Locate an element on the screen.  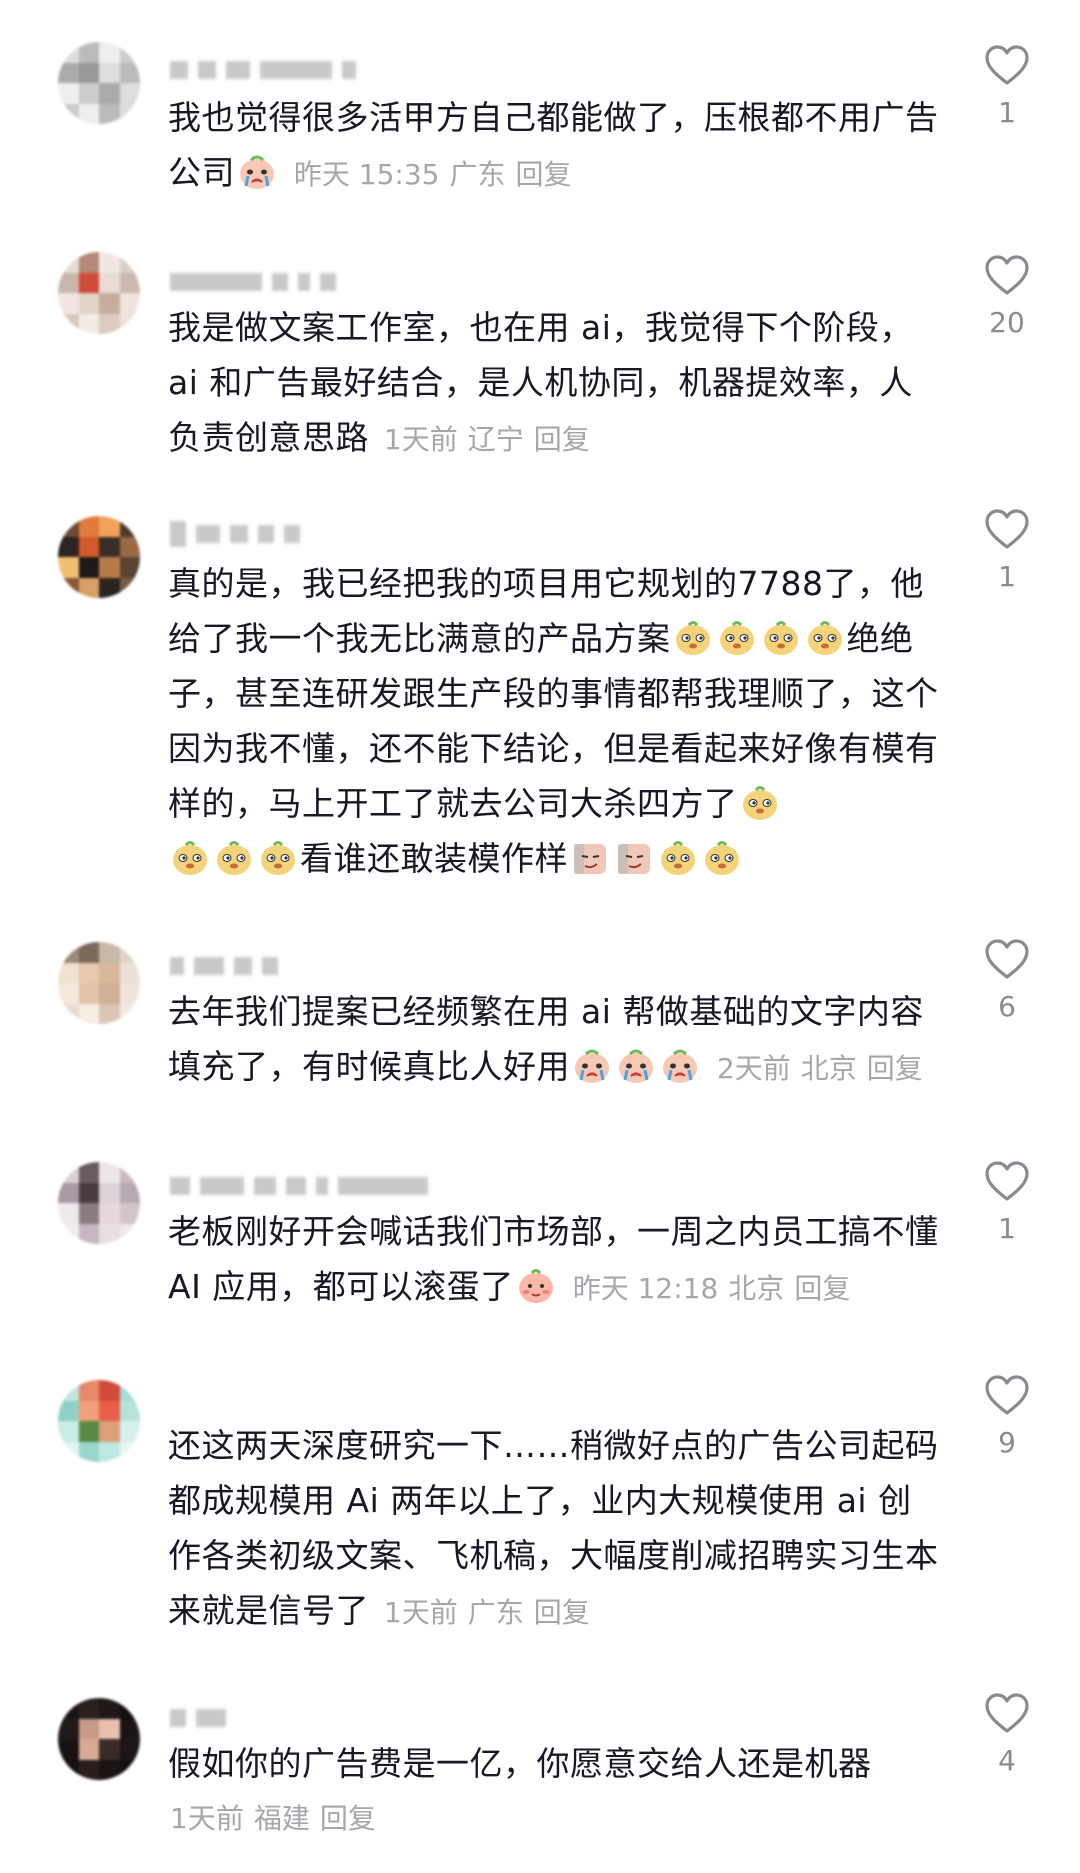
like-count: 20 is located at coordinates (1007, 322).